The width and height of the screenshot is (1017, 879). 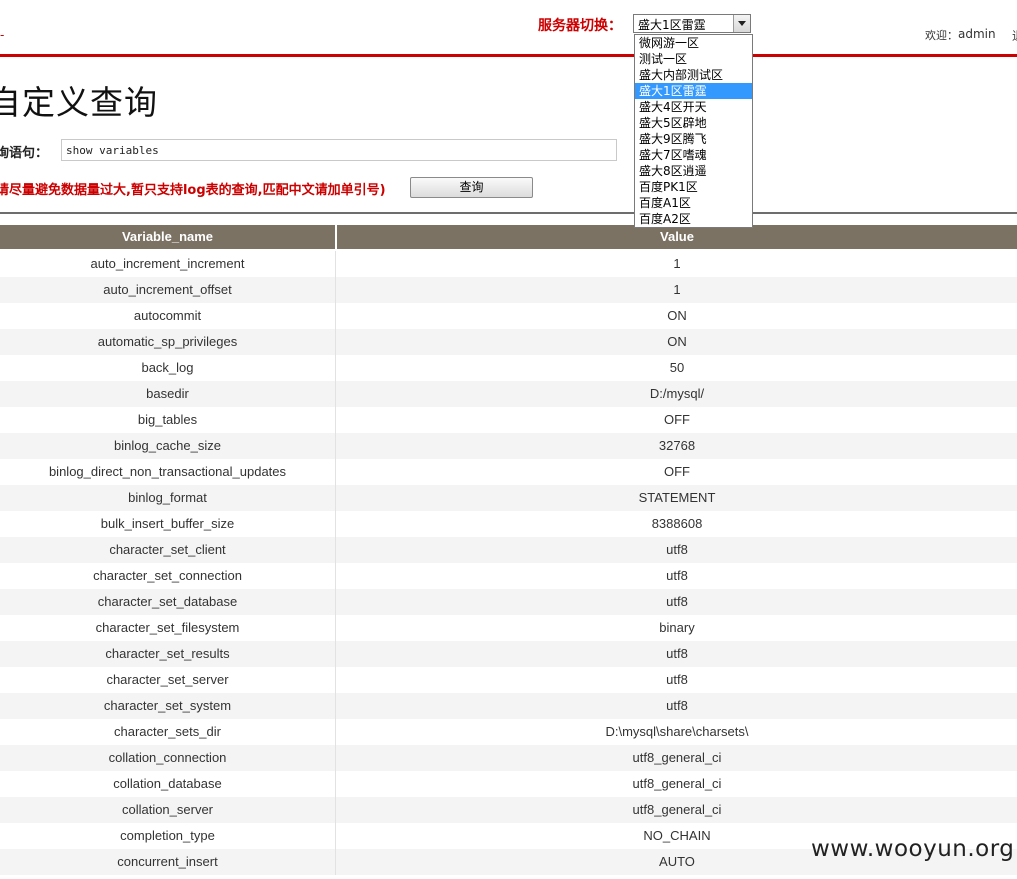 What do you see at coordinates (167, 523) in the screenshot?
I see `variable-name-cell: bulk_insert_buffer_size` at bounding box center [167, 523].